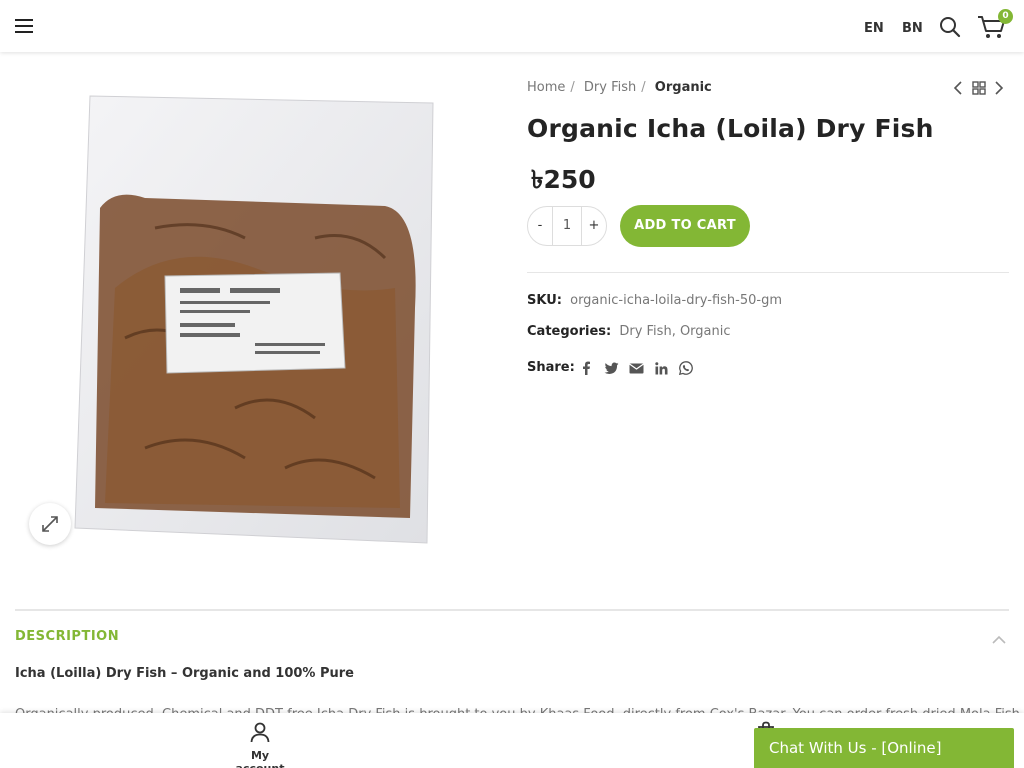  What do you see at coordinates (1005, 16) in the screenshot?
I see `cart-count-badge: 0` at bounding box center [1005, 16].